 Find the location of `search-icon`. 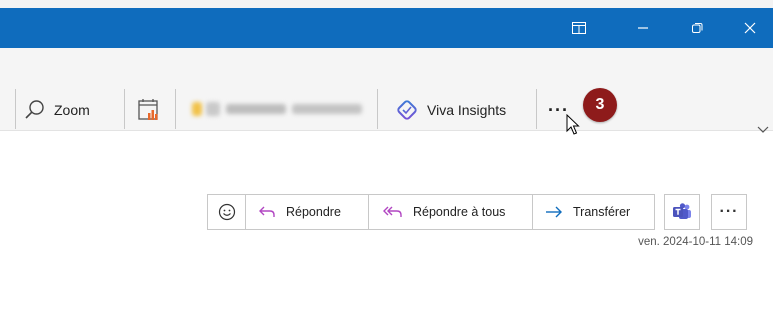

search-icon is located at coordinates (35, 110).